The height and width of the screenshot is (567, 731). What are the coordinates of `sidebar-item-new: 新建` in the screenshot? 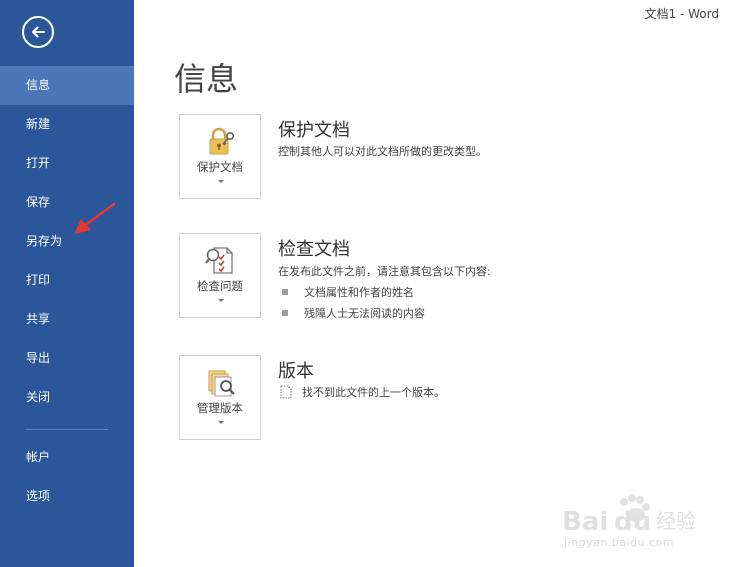 It's located at (67, 124).